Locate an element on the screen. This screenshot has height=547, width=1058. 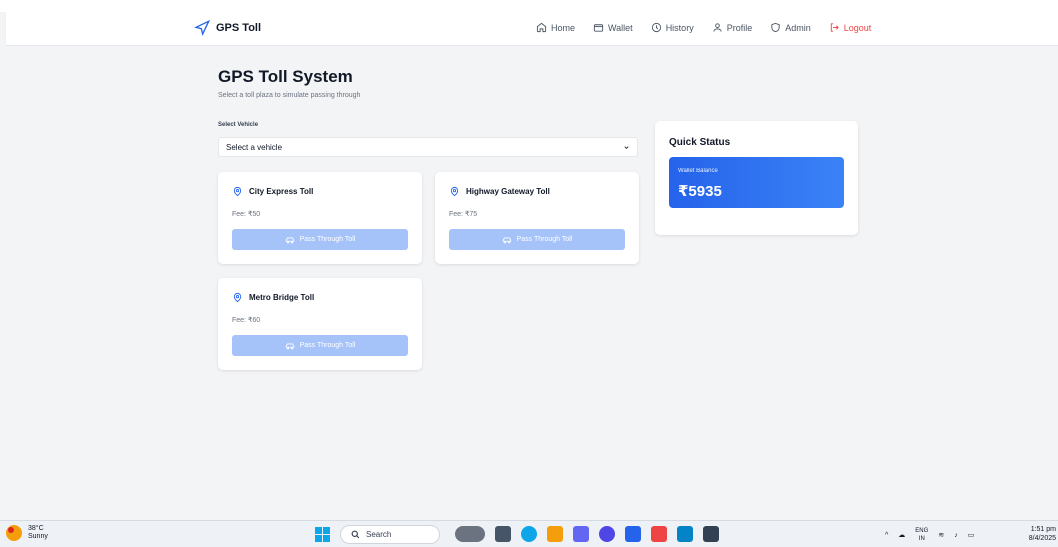
weather-widget: 38°C Sunny is located at coordinates (27, 533).